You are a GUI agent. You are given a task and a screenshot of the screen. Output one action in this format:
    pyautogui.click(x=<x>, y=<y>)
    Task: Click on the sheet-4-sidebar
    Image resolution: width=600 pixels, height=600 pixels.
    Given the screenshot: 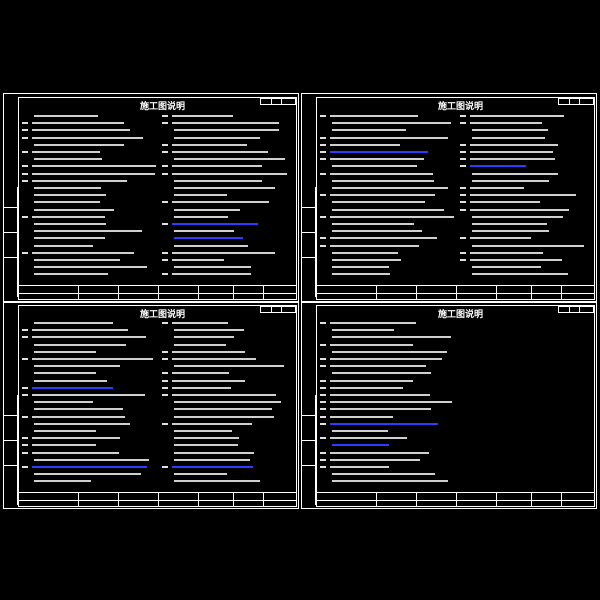 What is the action you would take?
    pyautogui.click(x=309, y=450)
    